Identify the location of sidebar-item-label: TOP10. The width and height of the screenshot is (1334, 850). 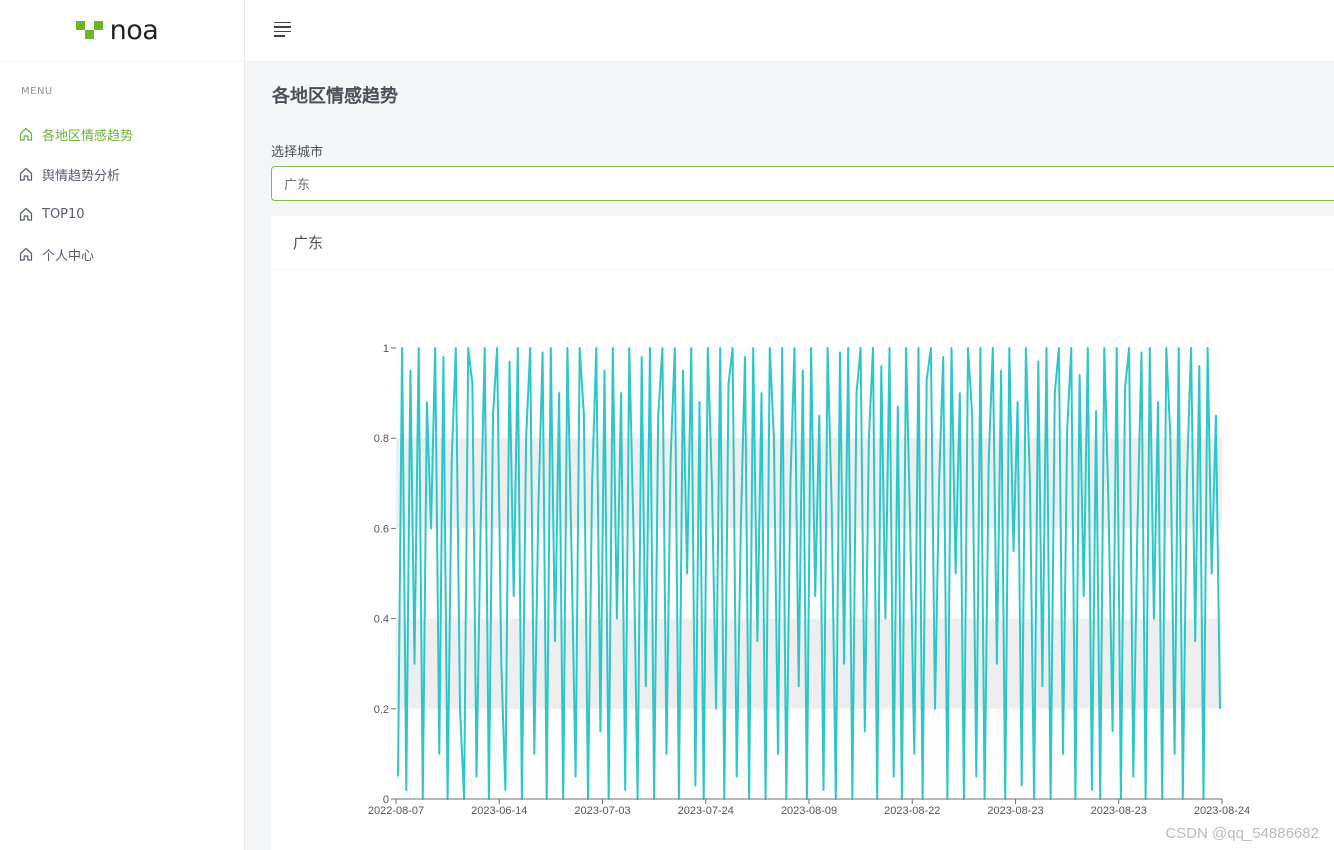
(63, 214).